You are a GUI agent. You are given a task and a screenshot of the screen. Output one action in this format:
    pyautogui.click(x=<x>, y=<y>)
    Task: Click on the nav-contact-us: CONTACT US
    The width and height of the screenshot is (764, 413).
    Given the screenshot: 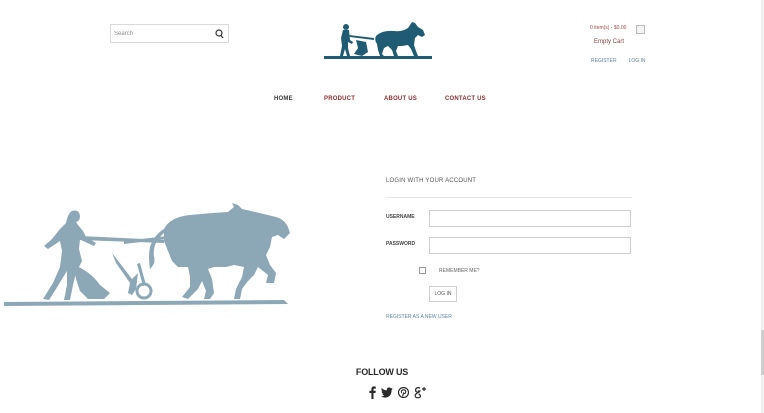 What is the action you would take?
    pyautogui.click(x=465, y=99)
    